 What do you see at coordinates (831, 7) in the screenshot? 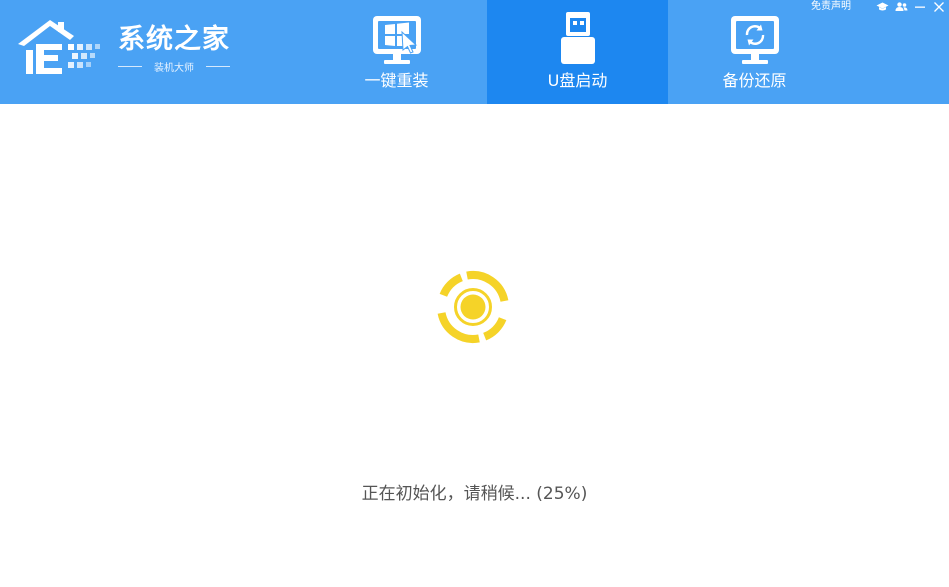
I see `disclaimer-link: 免责声明` at bounding box center [831, 7].